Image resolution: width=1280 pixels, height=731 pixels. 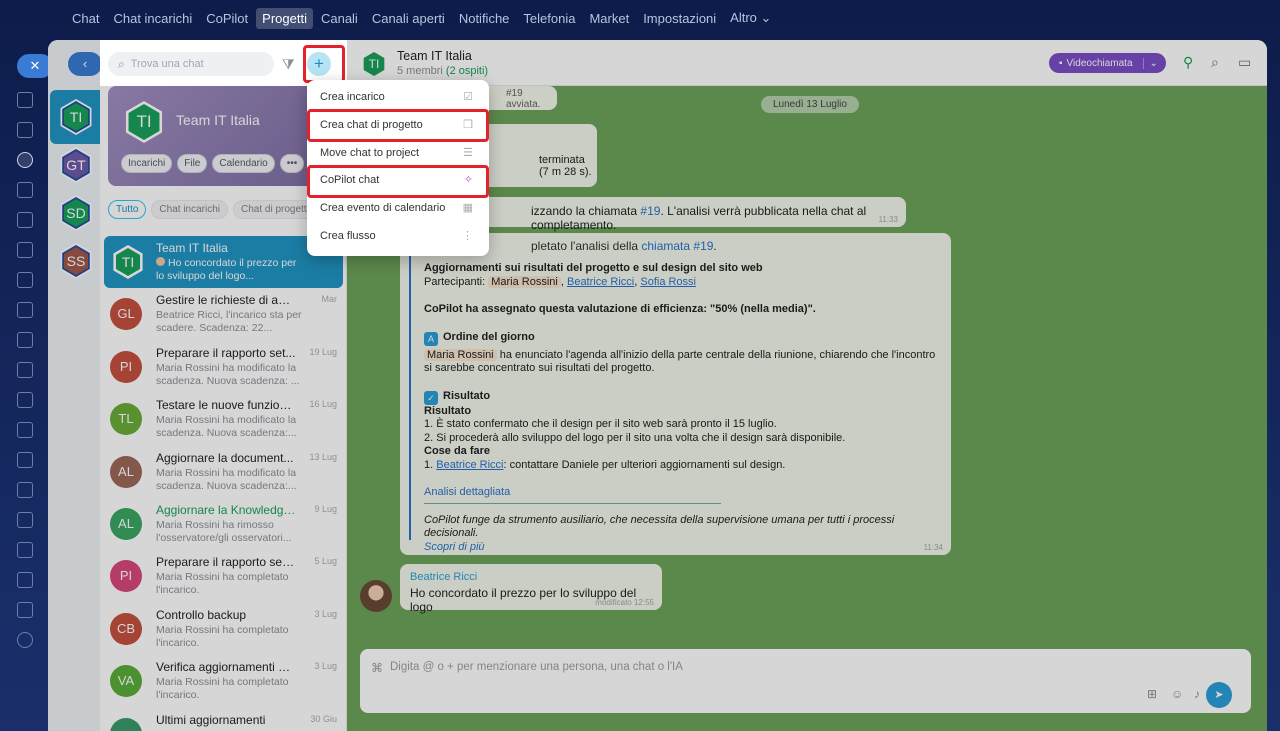 What do you see at coordinates (243, 163) in the screenshot?
I see `project-chip: Calendario` at bounding box center [243, 163].